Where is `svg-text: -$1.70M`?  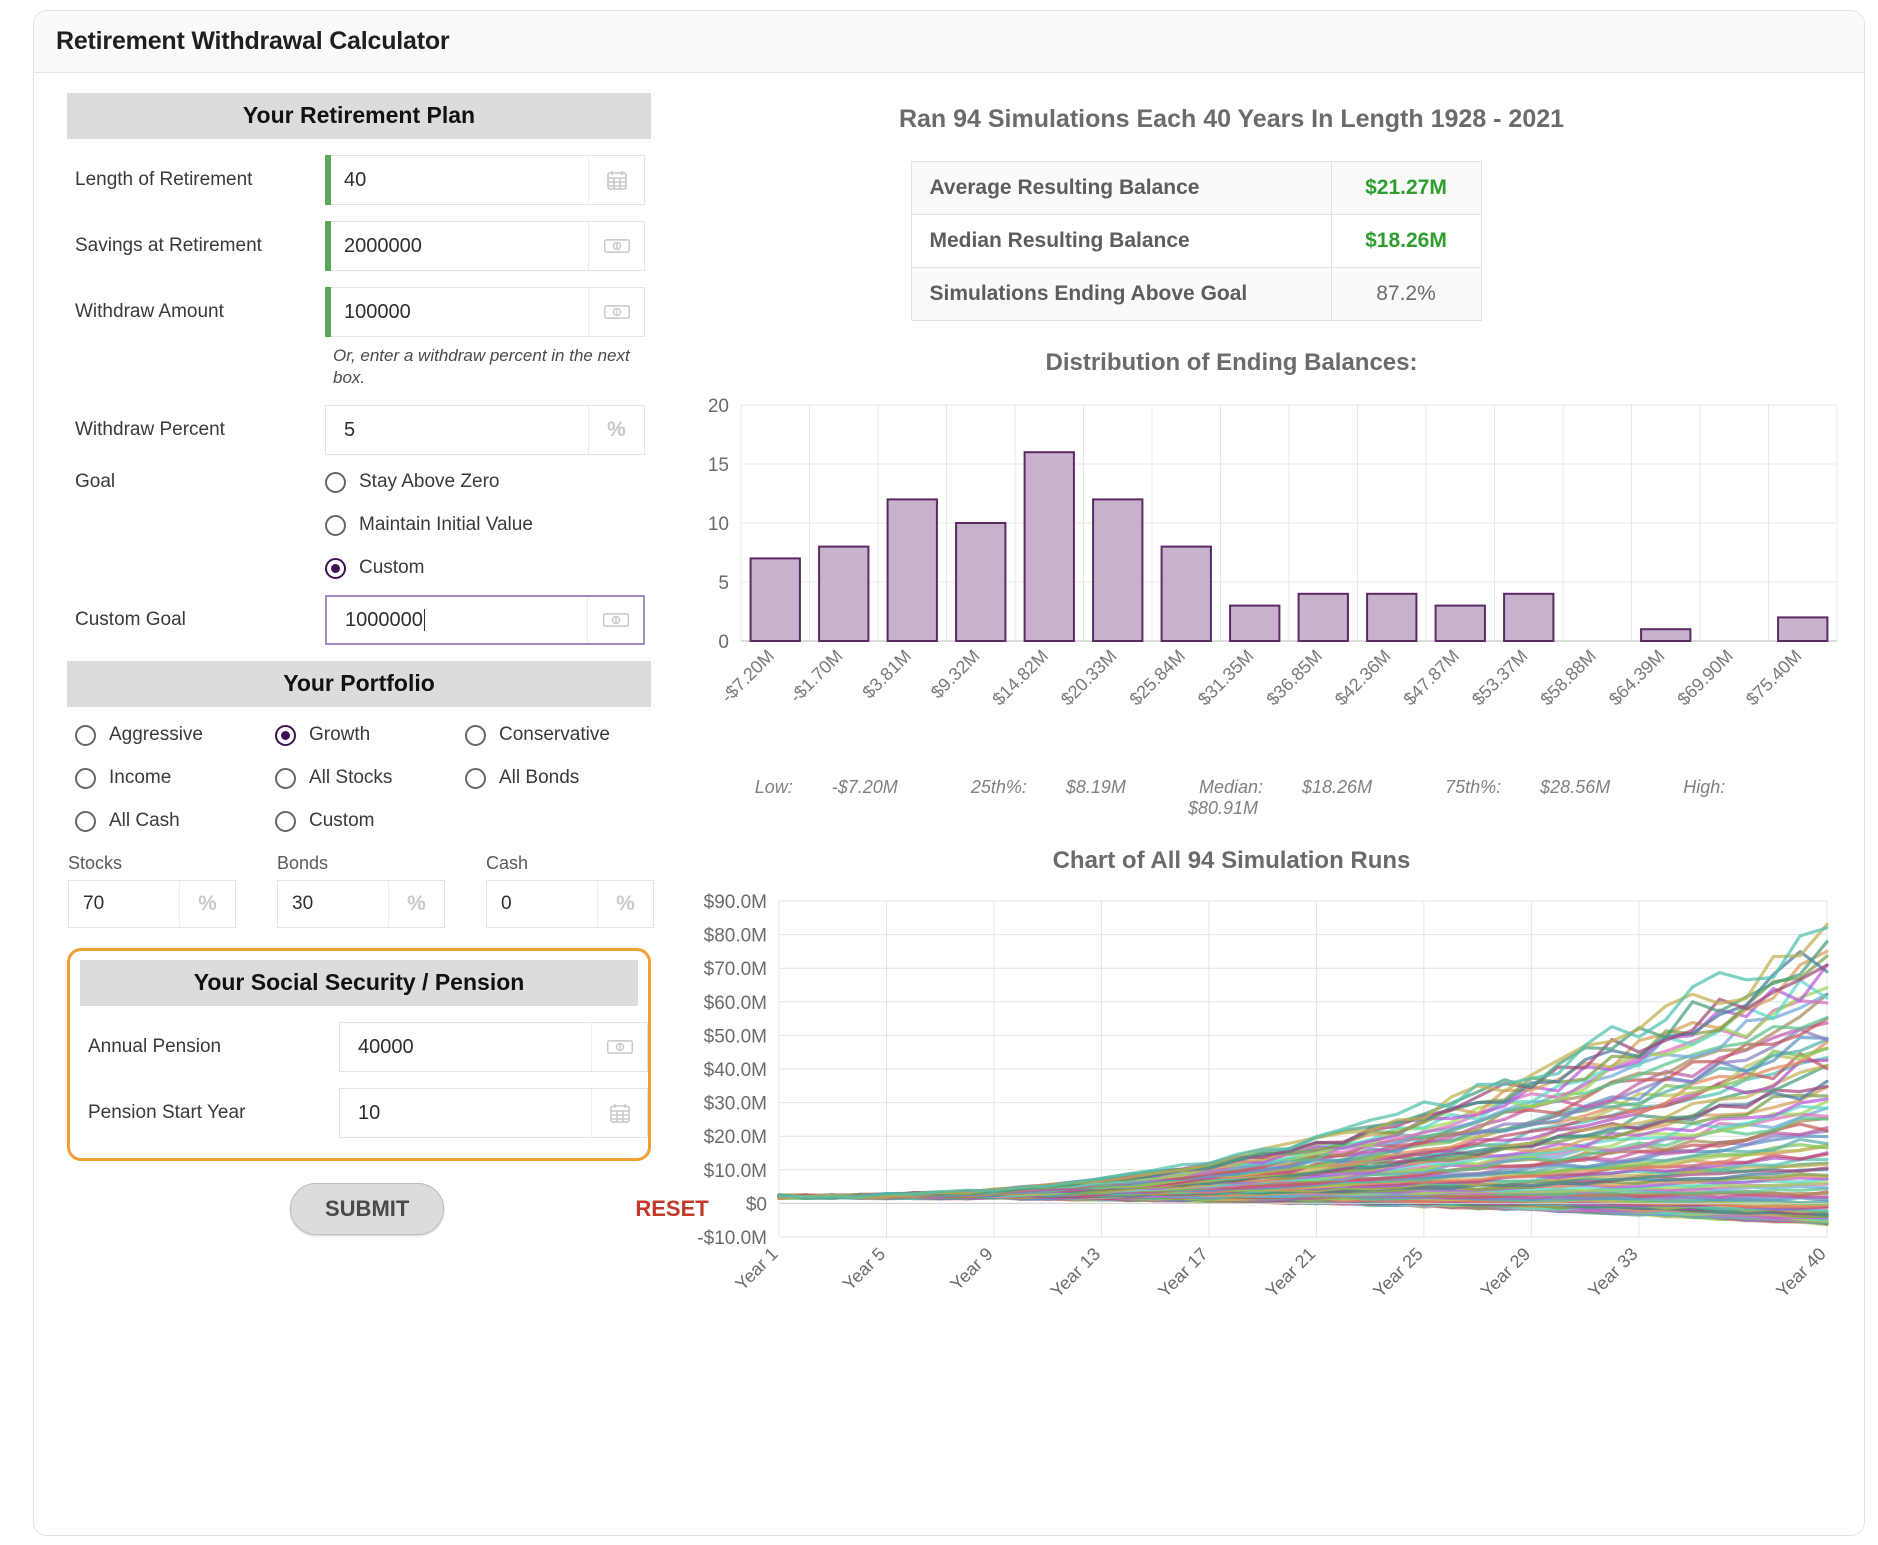
svg-text: -$1.70M is located at coordinates (816, 676).